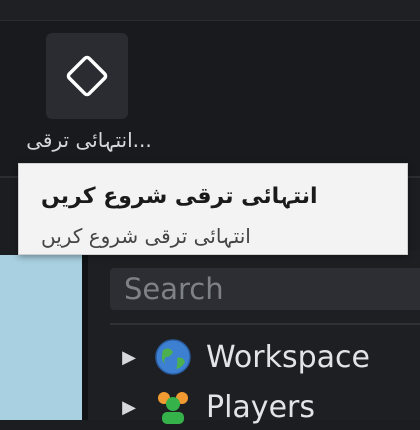 The image size is (420, 430). Describe the element at coordinates (265, 324) in the screenshot. I see `explorer-separator` at that location.